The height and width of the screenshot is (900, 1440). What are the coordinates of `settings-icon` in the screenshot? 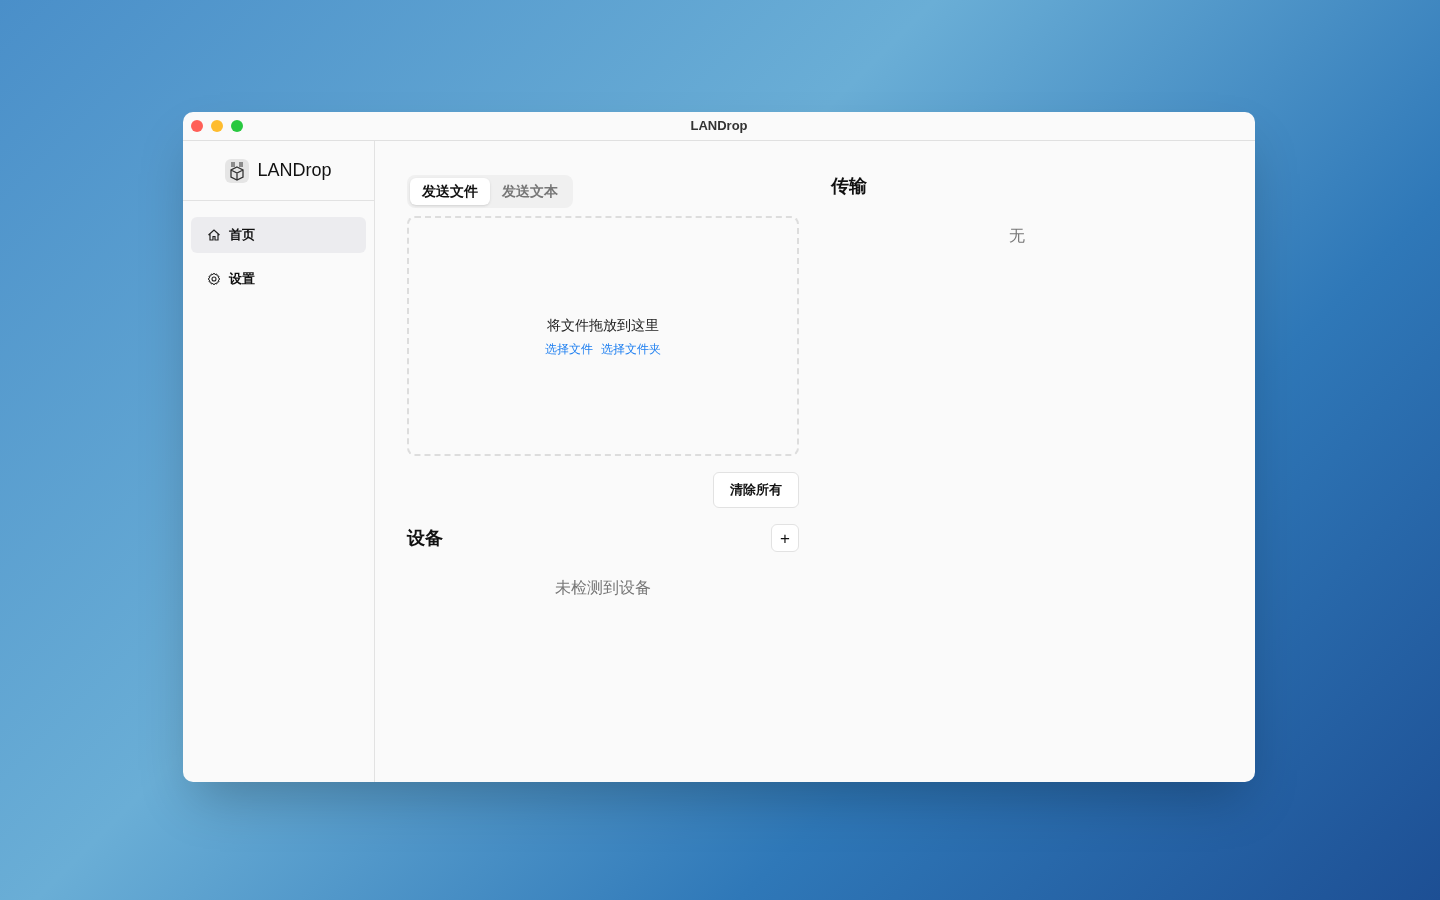 It's located at (214, 279).